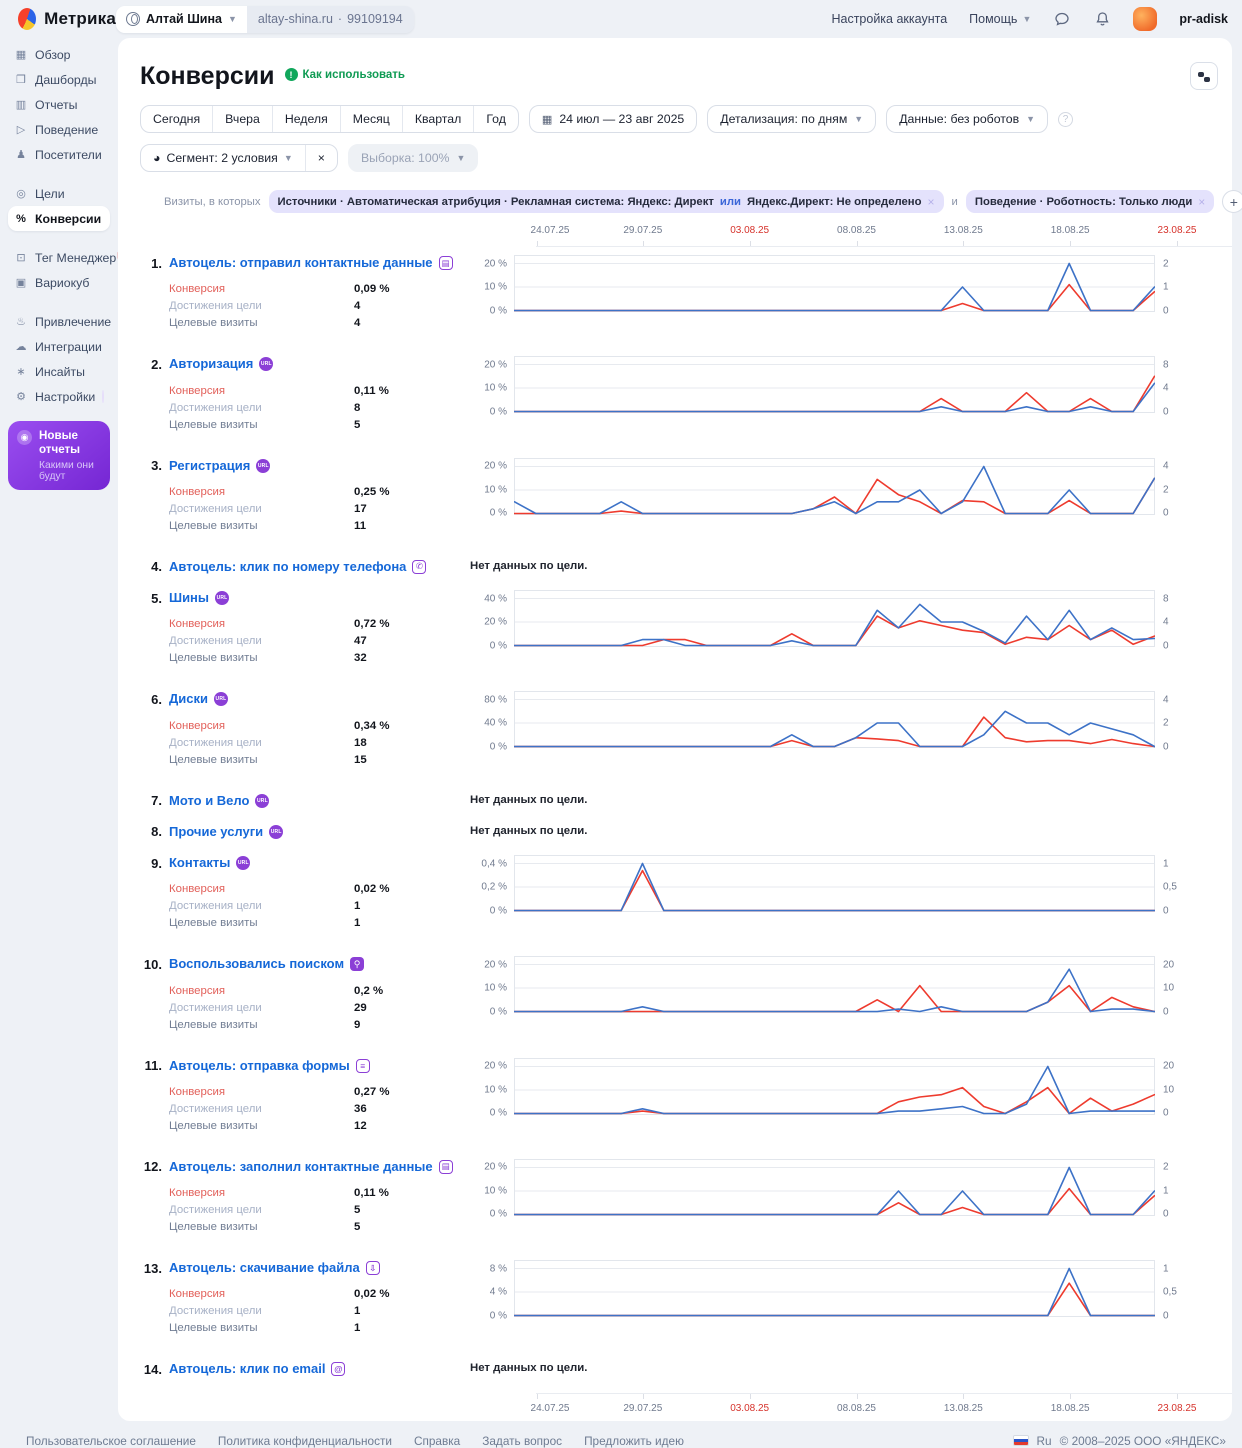 The height and width of the screenshot is (1448, 1242). I want to click on language-switch: Ru, so click(1044, 1441).